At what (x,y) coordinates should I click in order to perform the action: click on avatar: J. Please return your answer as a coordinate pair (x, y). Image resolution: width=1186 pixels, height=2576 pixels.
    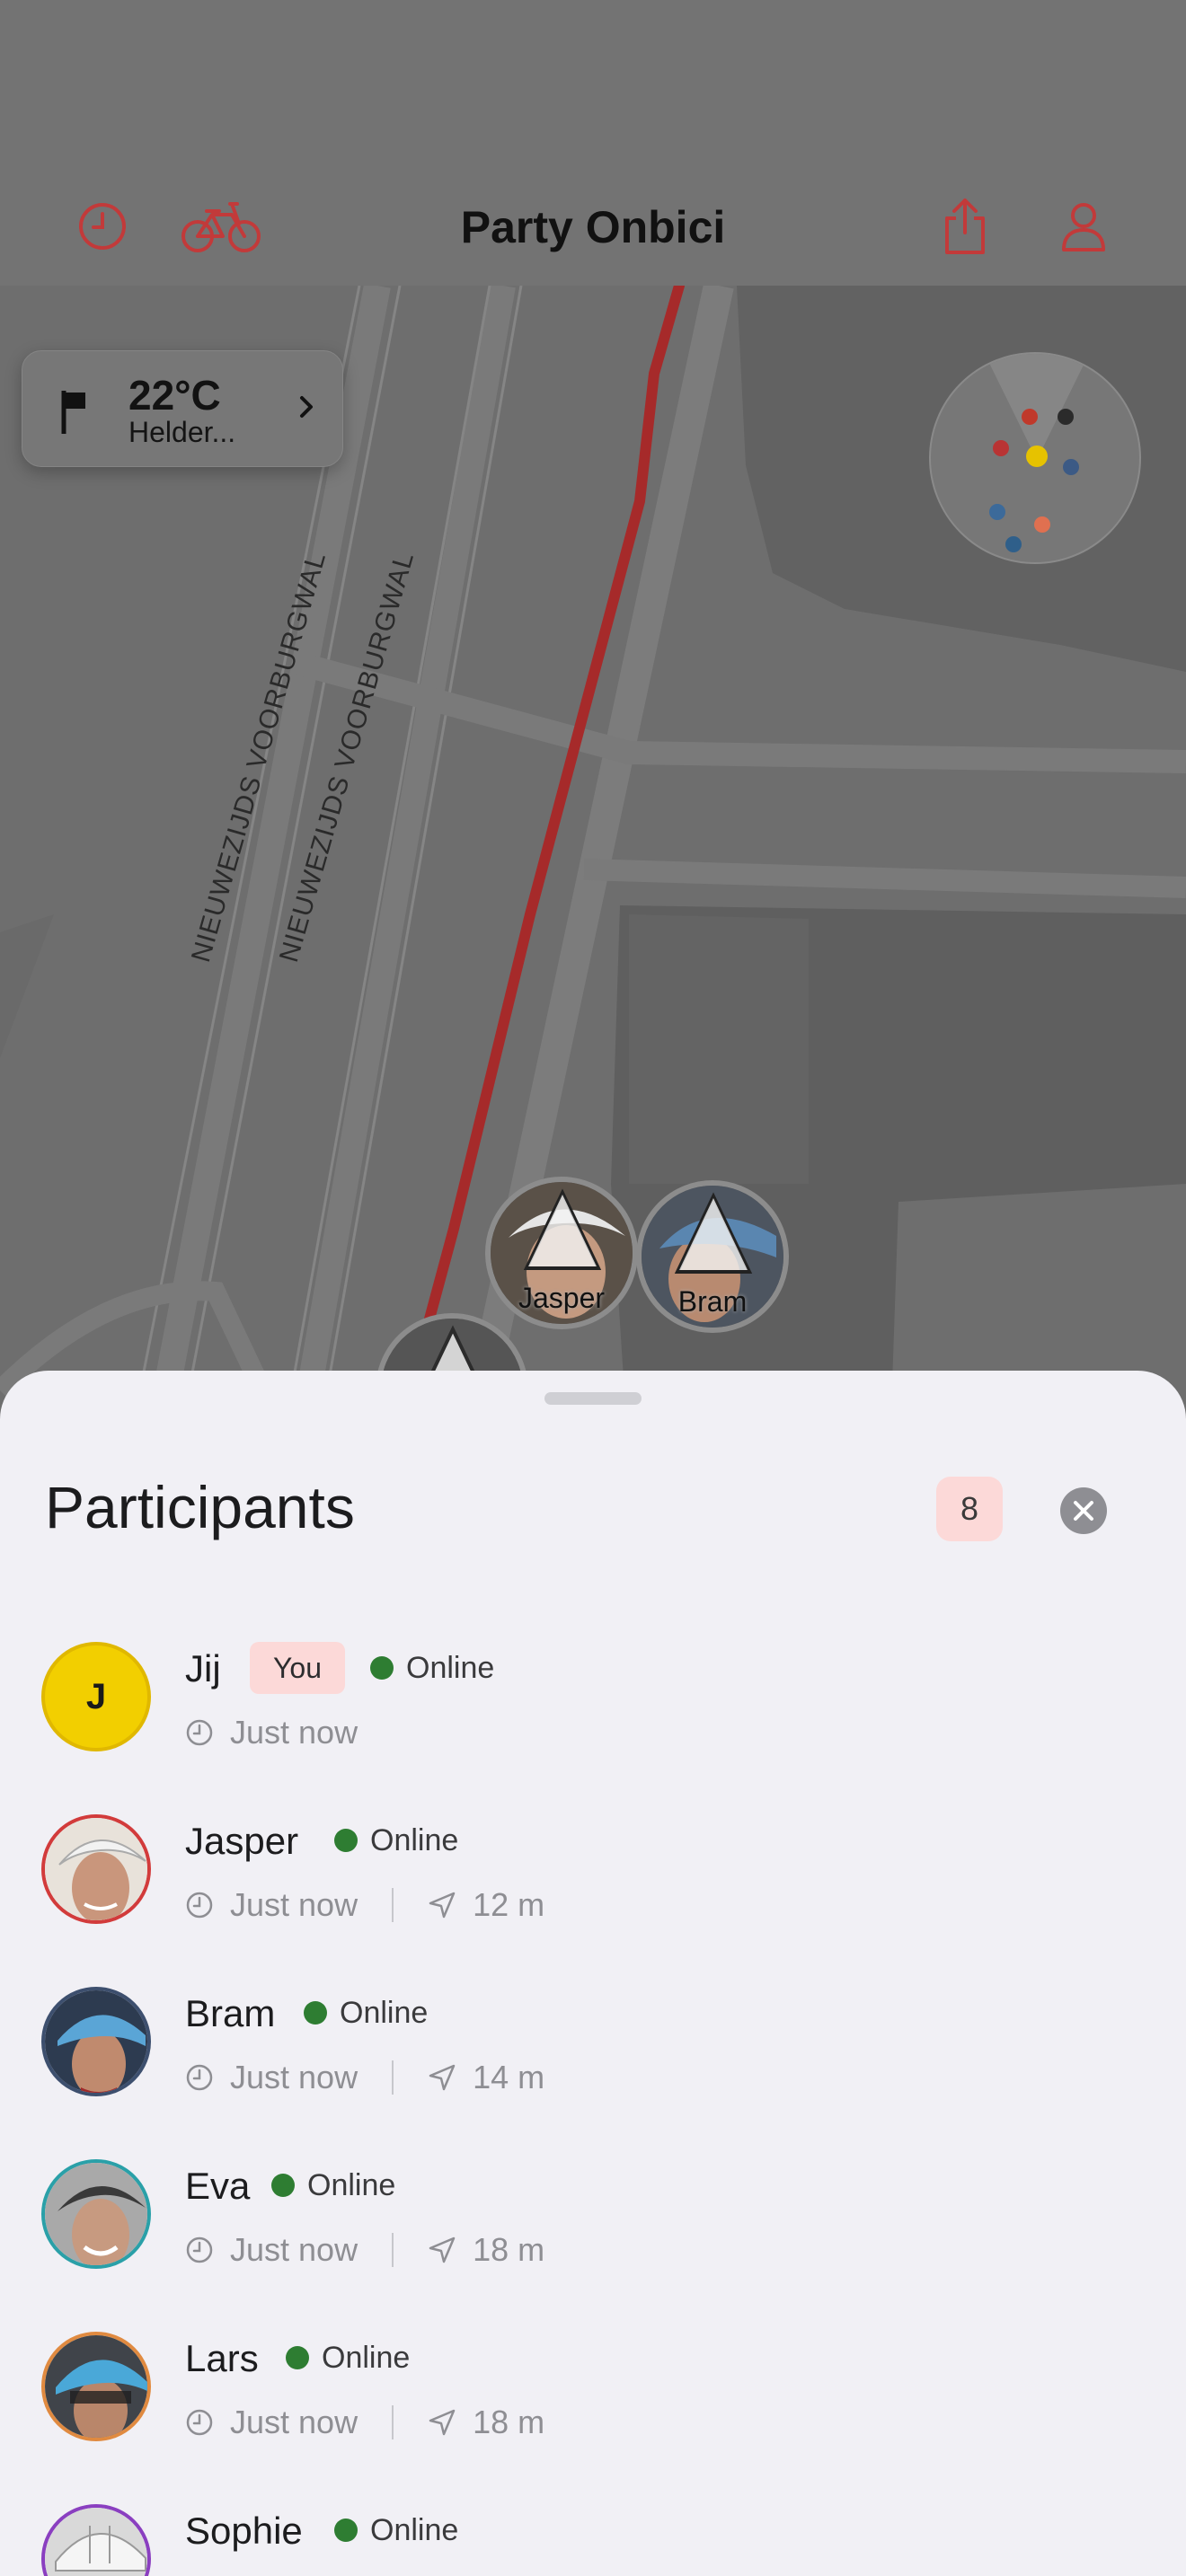
    Looking at the image, I should click on (96, 1696).